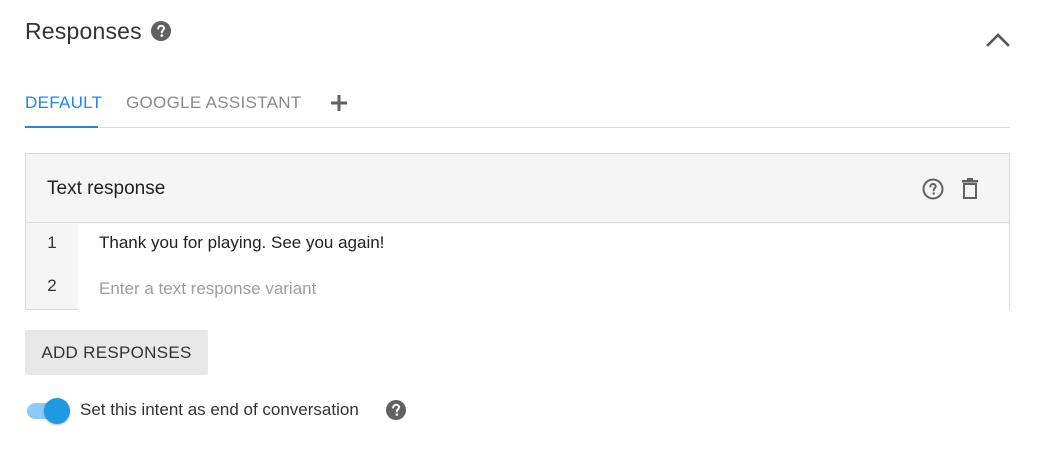 Image resolution: width=1048 pixels, height=454 pixels. Describe the element at coordinates (520, 34) in the screenshot. I see `responses-header: Responses` at that location.